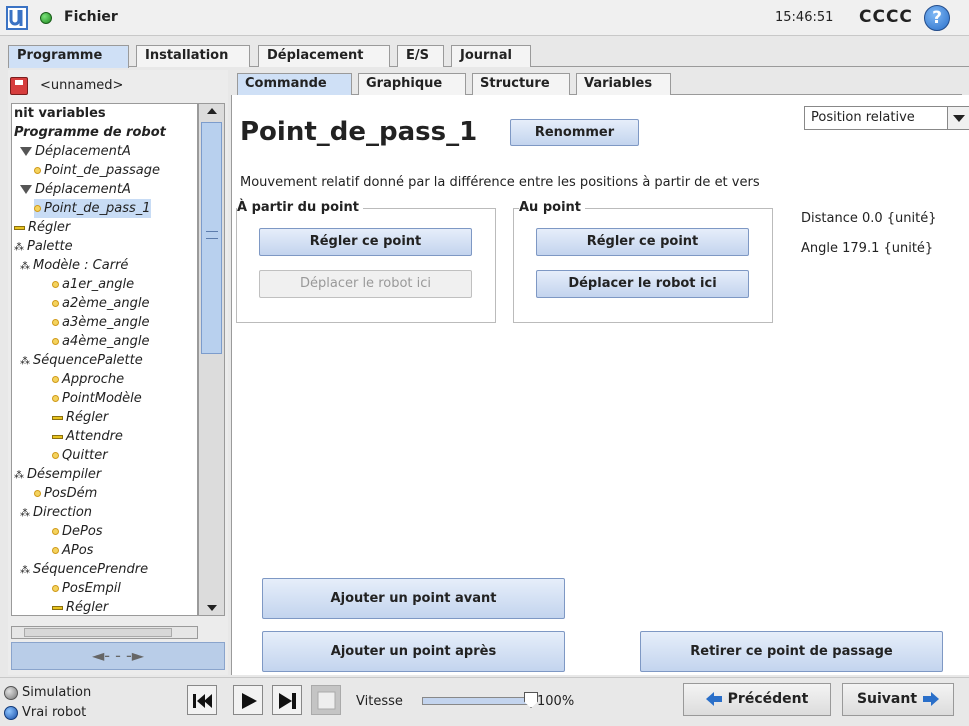  What do you see at coordinates (98, 632) in the screenshot?
I see `h-scroll-thumb` at bounding box center [98, 632].